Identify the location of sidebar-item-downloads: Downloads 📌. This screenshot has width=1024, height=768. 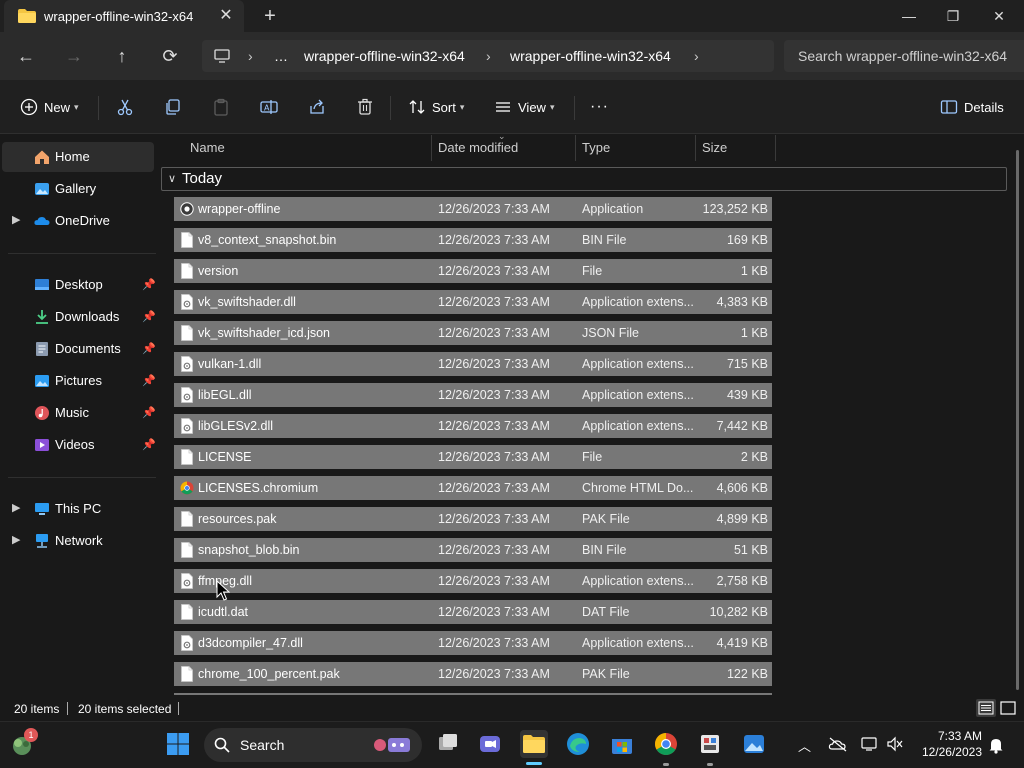
(79, 317).